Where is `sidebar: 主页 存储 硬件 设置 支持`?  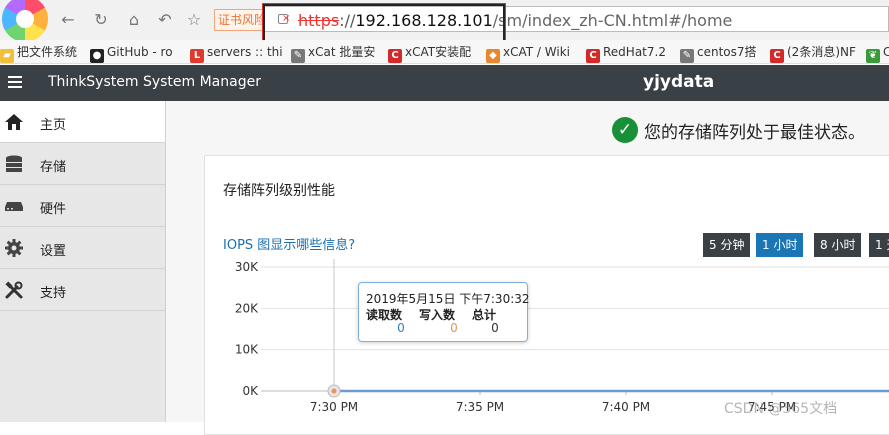
sidebar: 主页 存储 硬件 设置 支持 is located at coordinates (83, 261).